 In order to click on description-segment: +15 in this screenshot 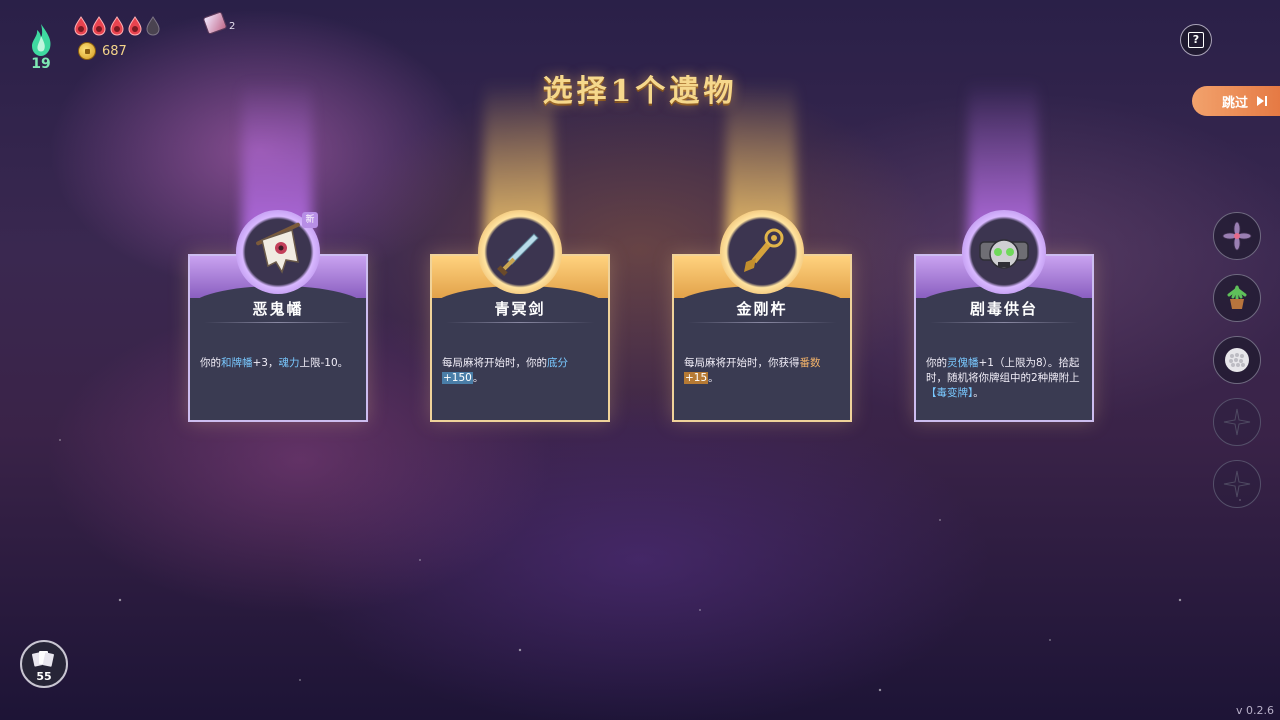, I will do `click(696, 378)`.